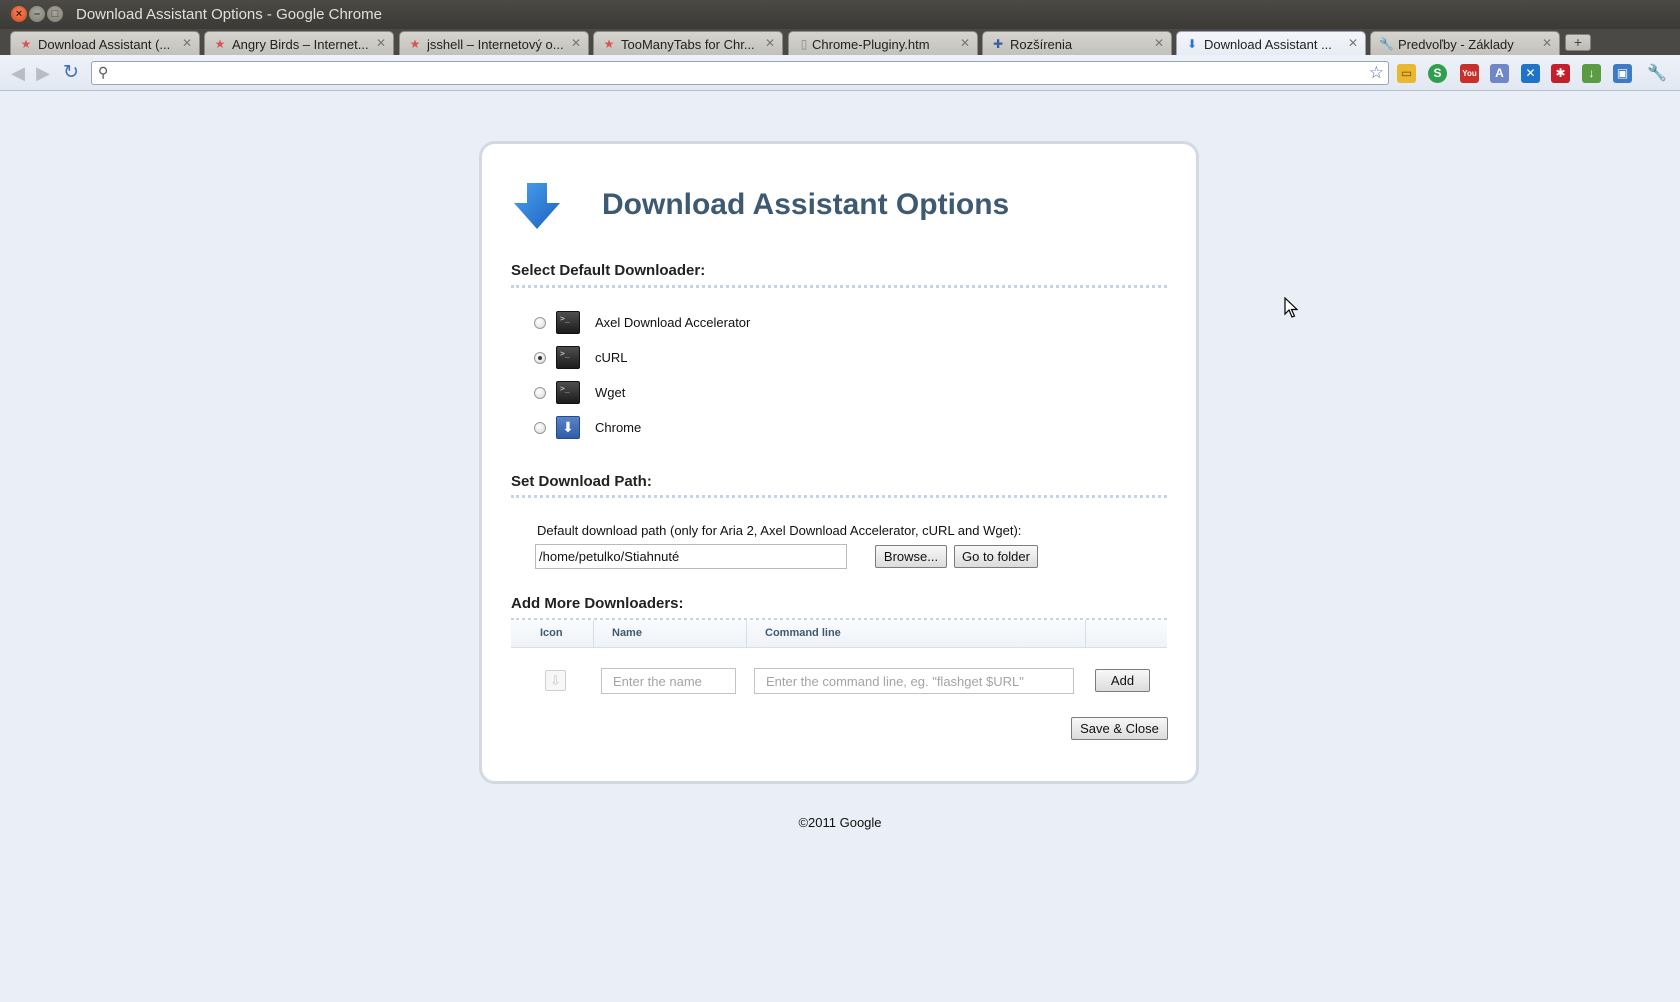  What do you see at coordinates (627, 633) in the screenshot?
I see `column-header-name: Name` at bounding box center [627, 633].